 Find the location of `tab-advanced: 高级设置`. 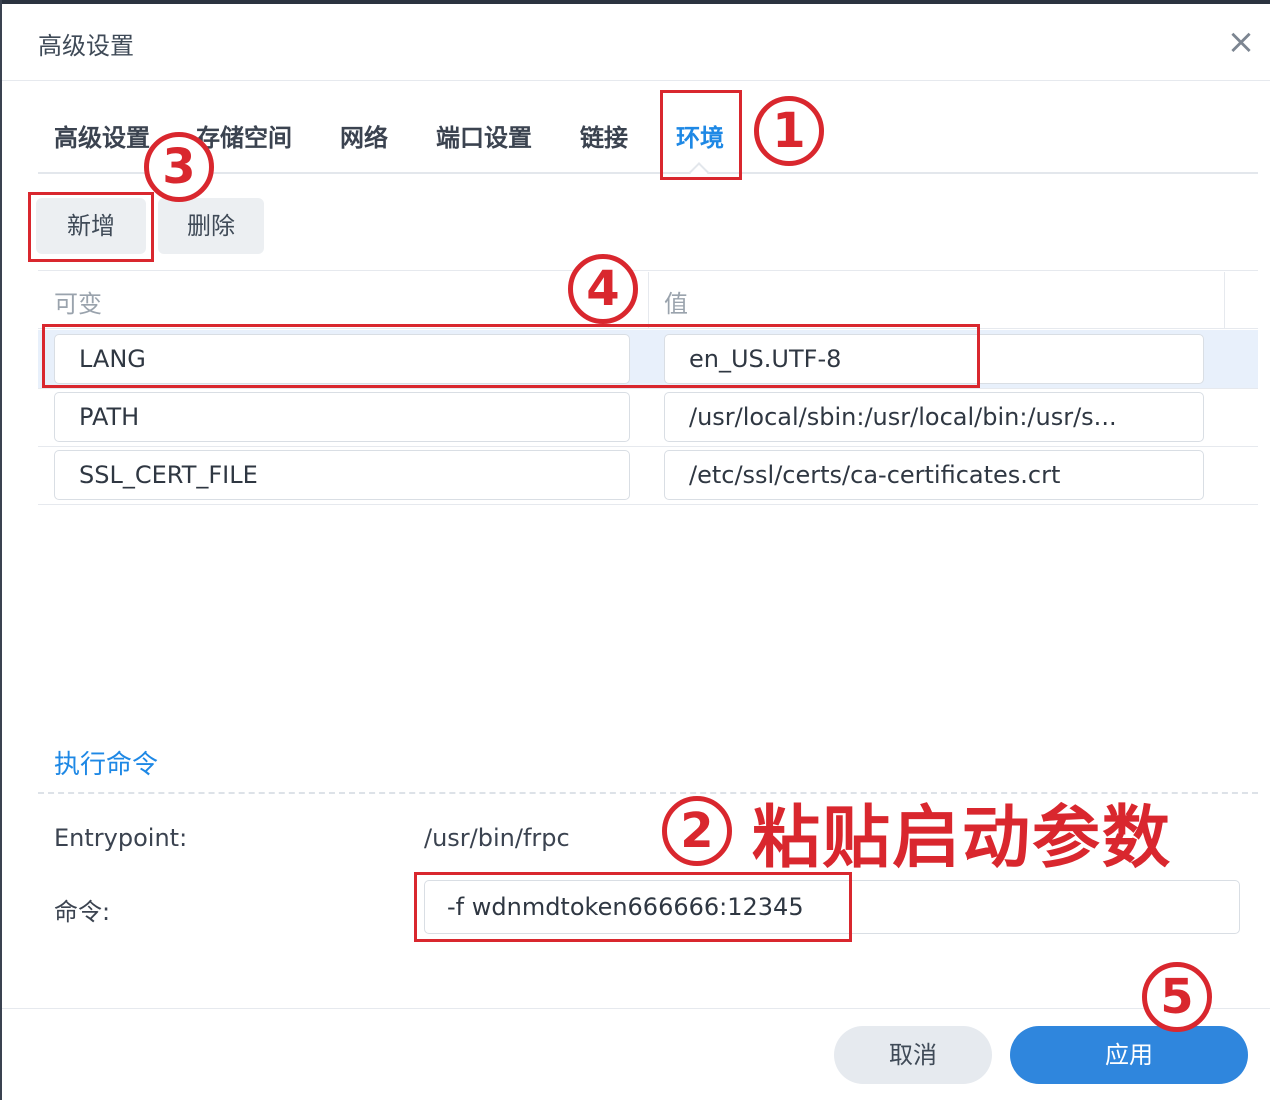

tab-advanced: 高级设置 is located at coordinates (102, 135).